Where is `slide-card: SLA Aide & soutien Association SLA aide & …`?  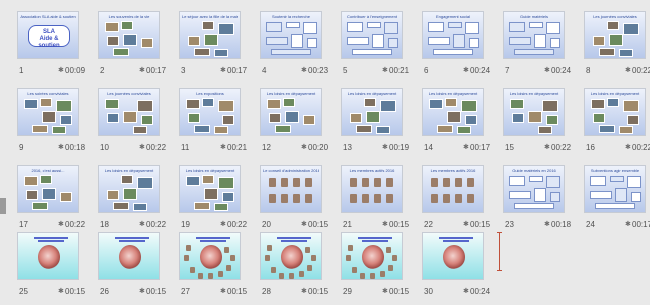
slide-card: SLA Aide & soutien Association SLA aide & … is located at coordinates (42, 42).